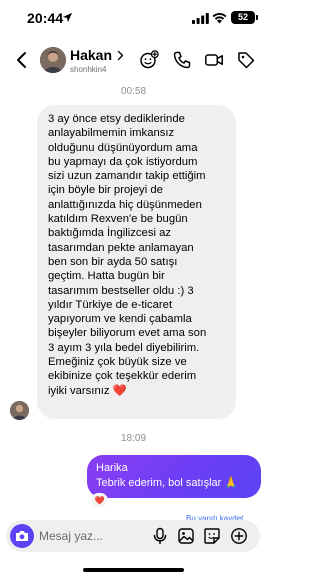 Image resolution: width=320 pixels, height=579 pixels. I want to click on back-arrow-icon, so click(22, 60).